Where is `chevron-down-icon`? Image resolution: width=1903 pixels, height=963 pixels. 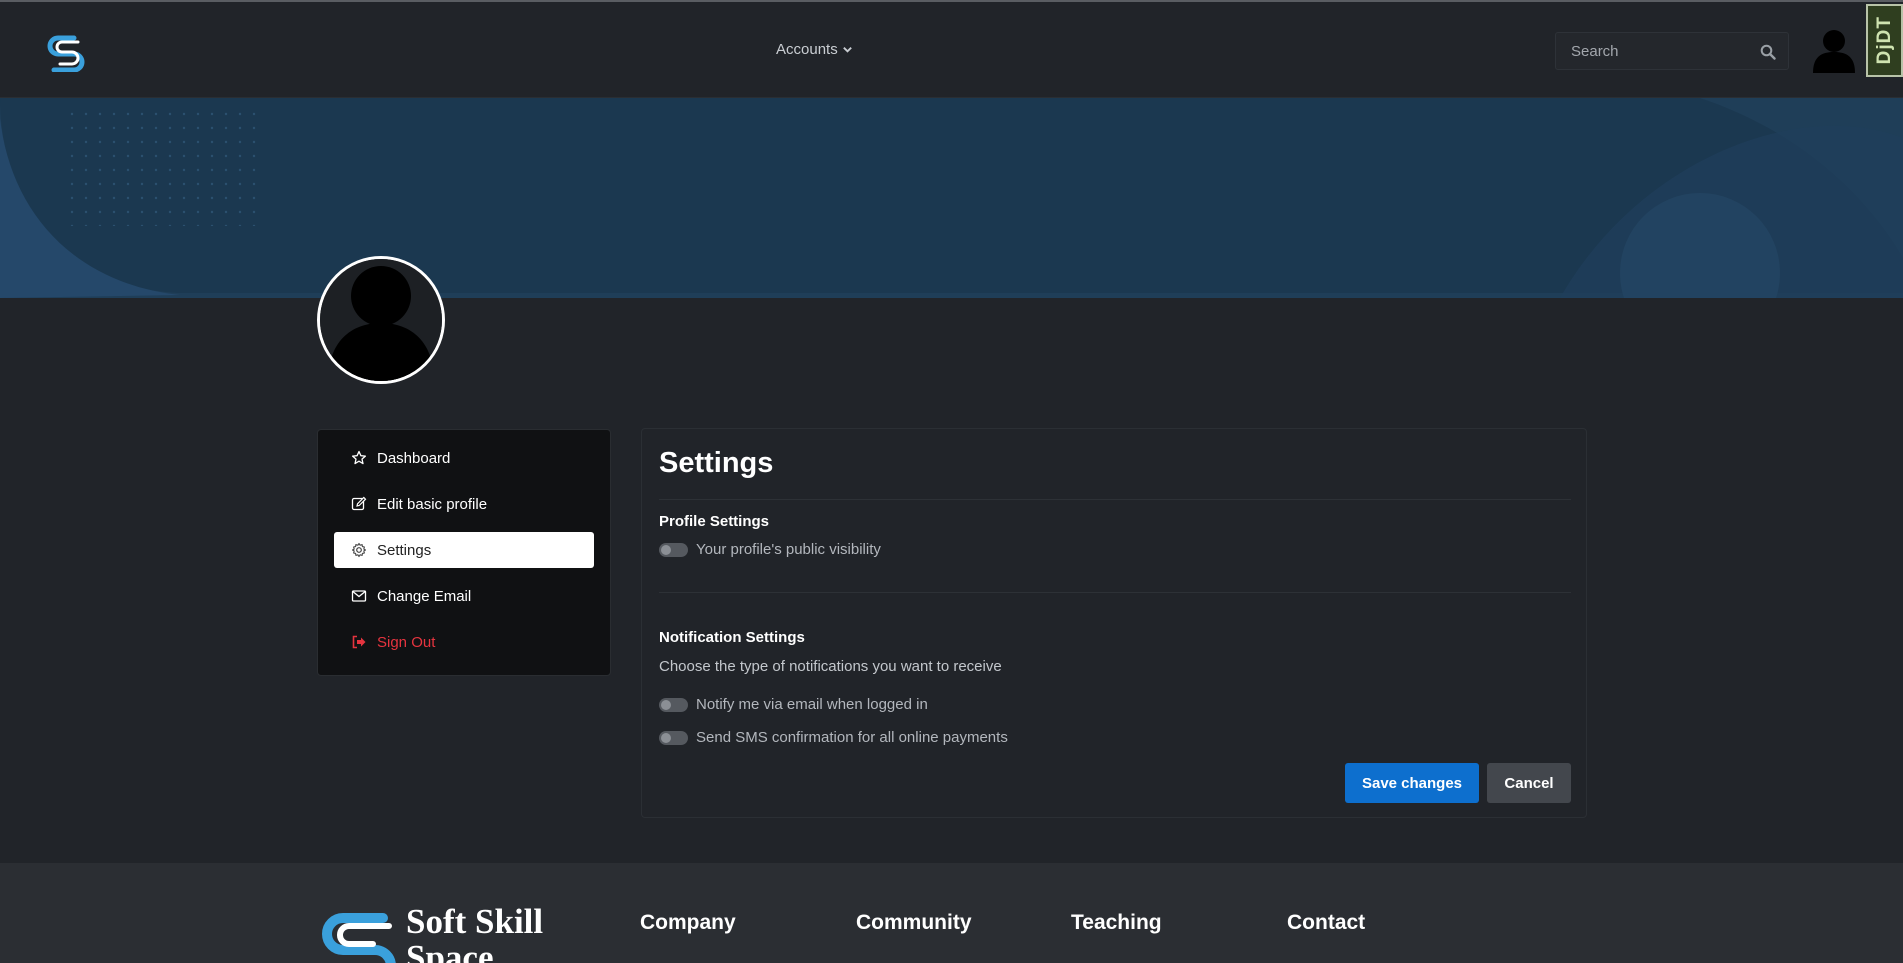
chevron-down-icon is located at coordinates (847, 50).